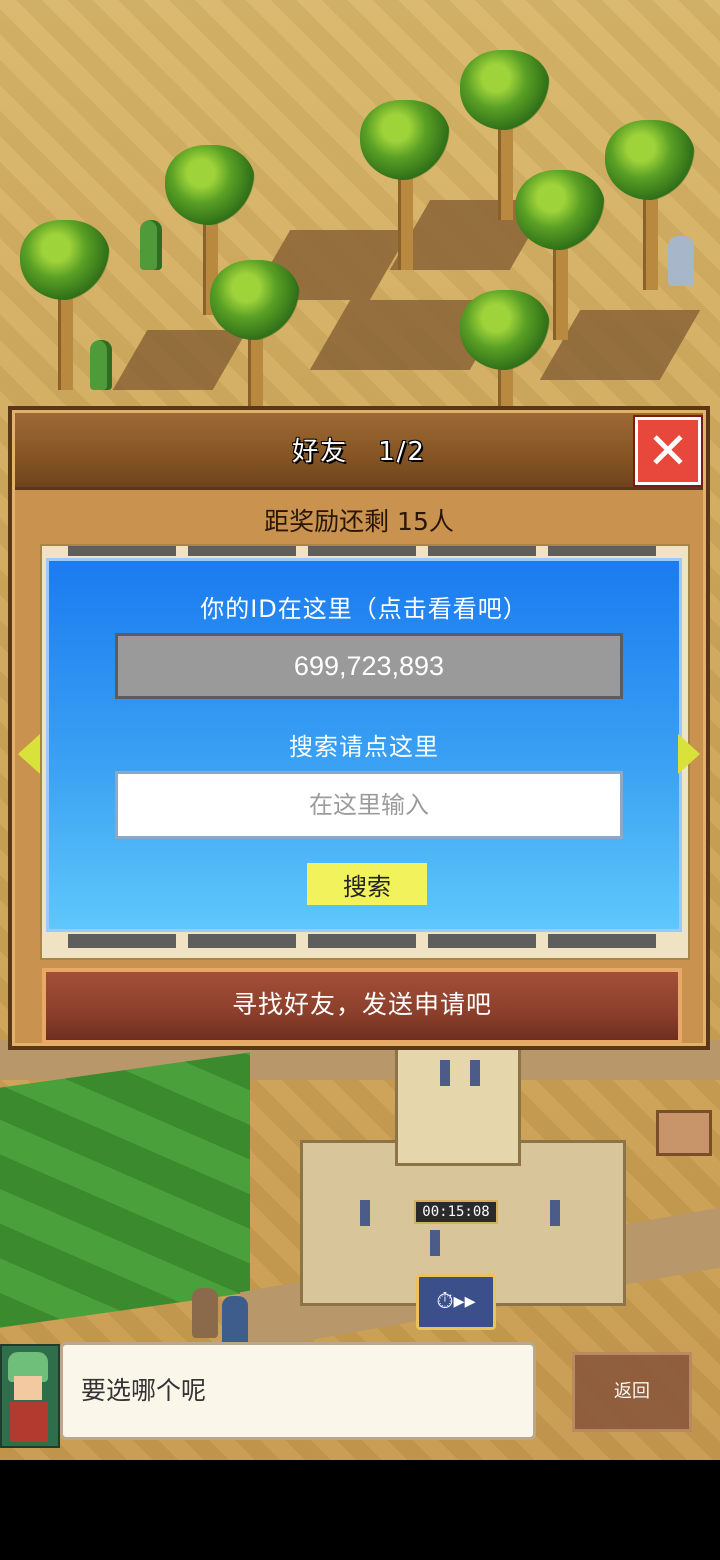  What do you see at coordinates (298, 1391) in the screenshot?
I see `advisor-speech-bubble: 要选哪个呢` at bounding box center [298, 1391].